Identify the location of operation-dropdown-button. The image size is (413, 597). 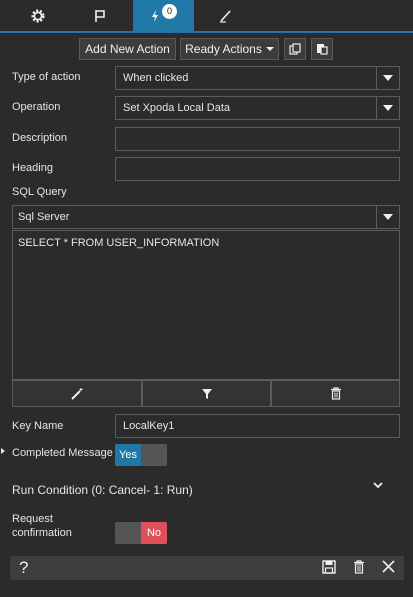
(387, 108).